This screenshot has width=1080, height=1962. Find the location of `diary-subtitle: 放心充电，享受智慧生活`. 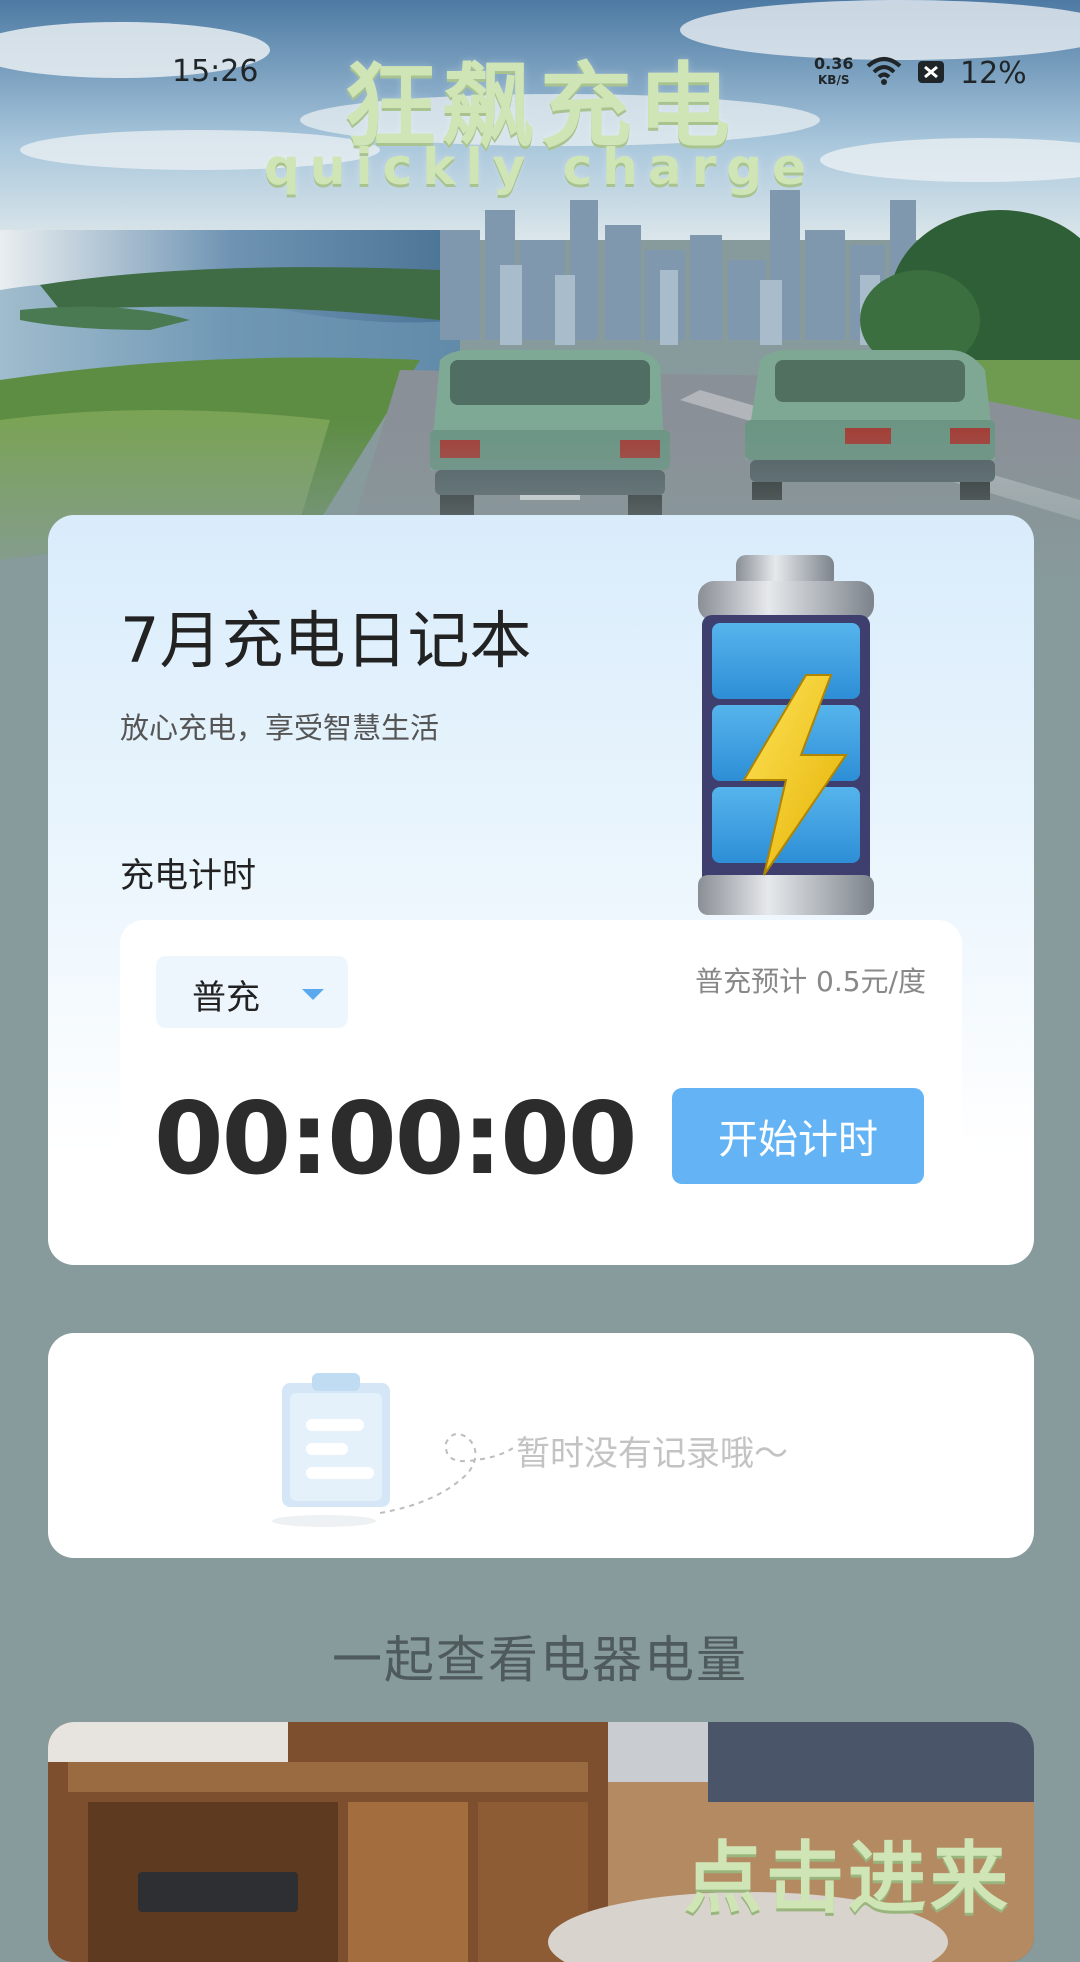

diary-subtitle: 放心充电，享受智慧生活 is located at coordinates (280, 728).